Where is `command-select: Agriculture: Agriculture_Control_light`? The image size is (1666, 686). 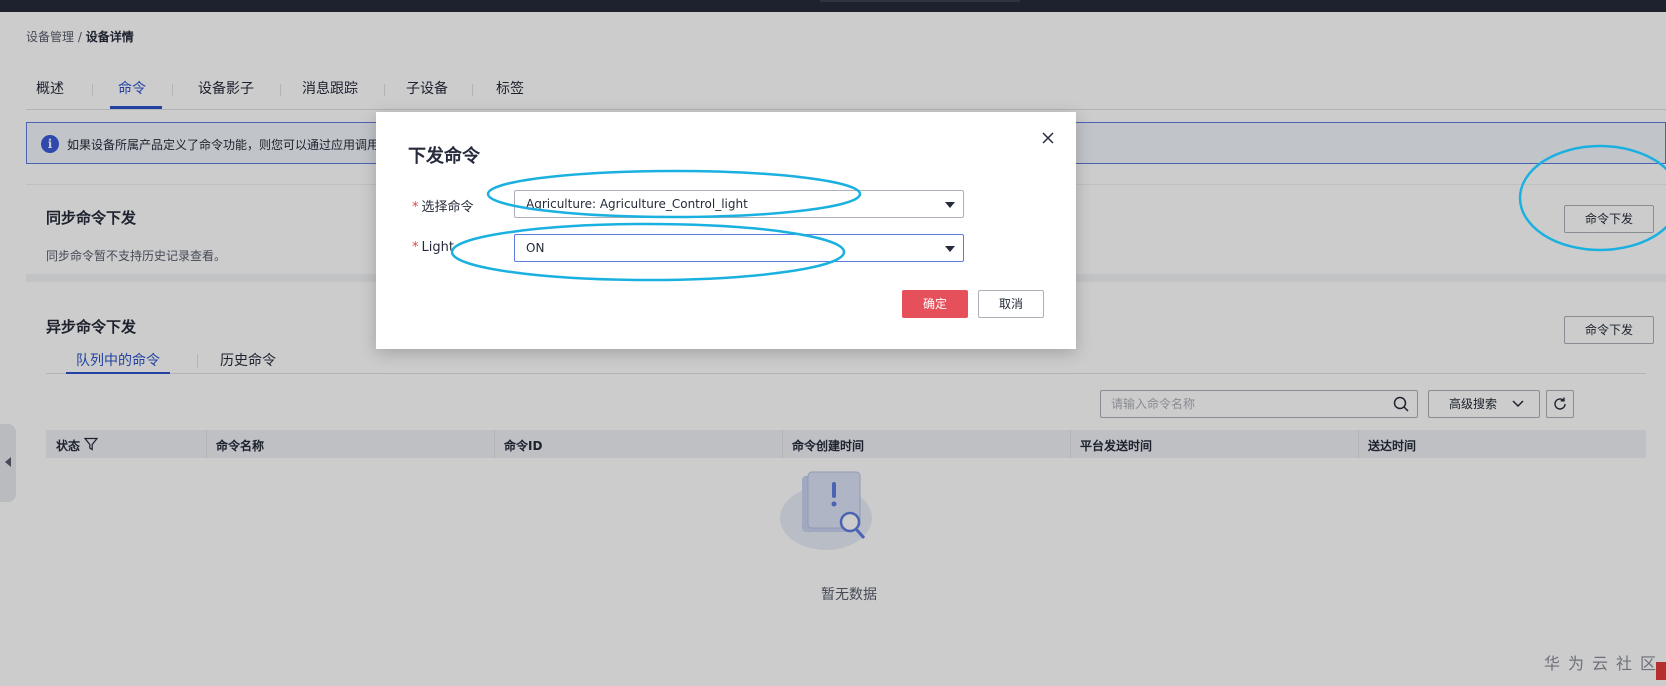
command-select: Agriculture: Agriculture_Control_light is located at coordinates (739, 204).